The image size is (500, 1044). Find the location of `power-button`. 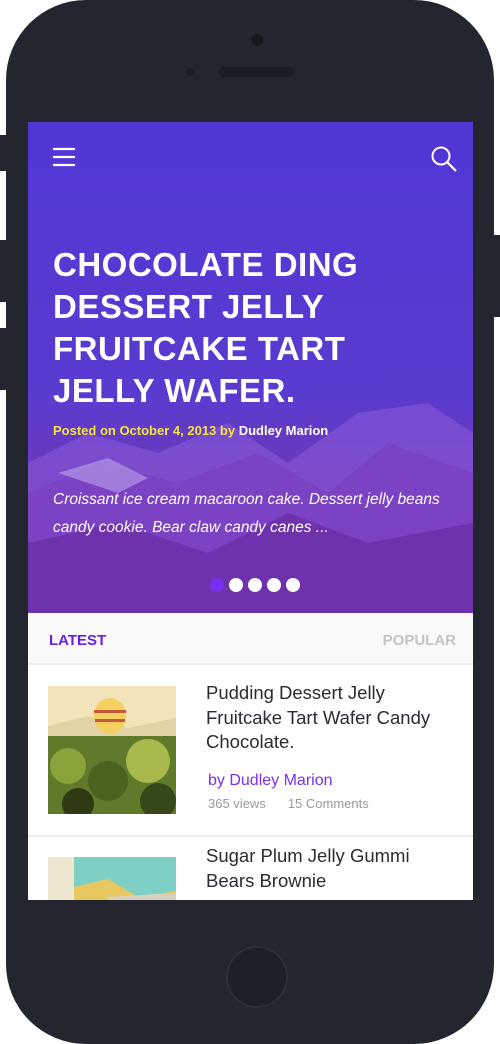

power-button is located at coordinates (496, 276).